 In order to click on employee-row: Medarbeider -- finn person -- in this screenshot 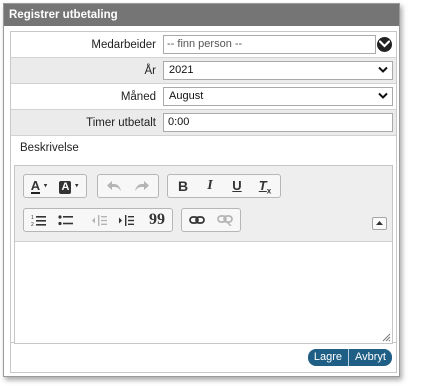, I will do `click(203, 45)`.